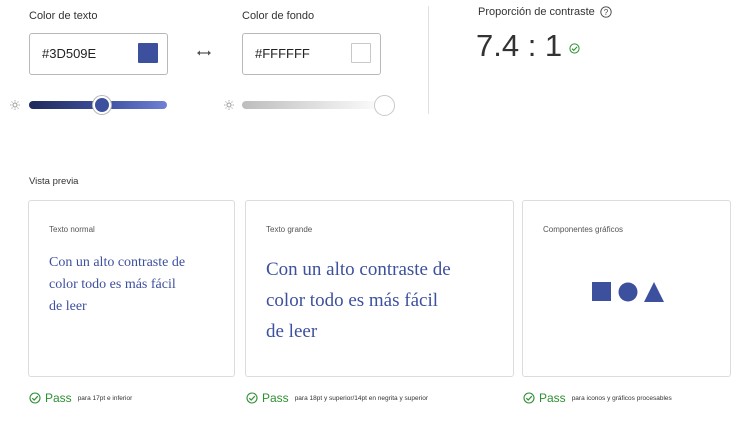 The image size is (753, 423). What do you see at coordinates (278, 16) in the screenshot?
I see `background-color-label: Color de fondo` at bounding box center [278, 16].